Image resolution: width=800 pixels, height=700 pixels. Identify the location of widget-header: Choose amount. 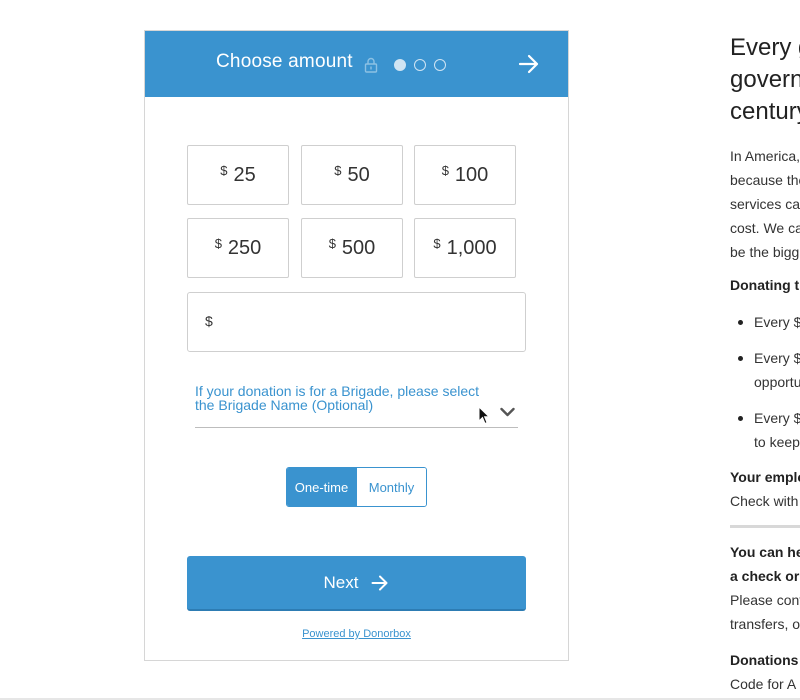
(356, 64).